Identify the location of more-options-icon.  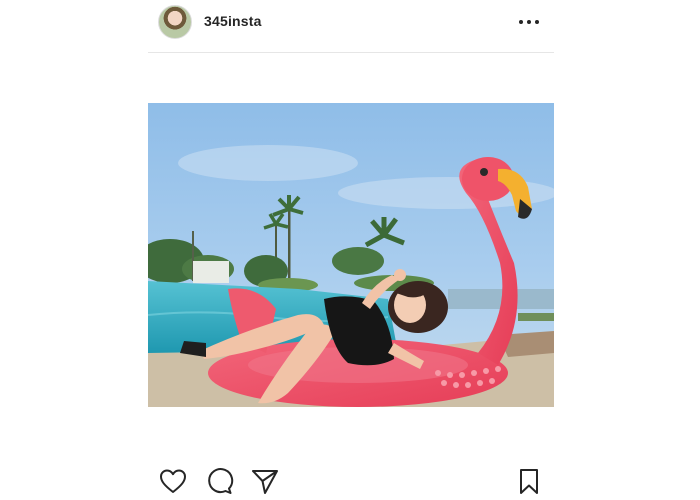
(531, 21).